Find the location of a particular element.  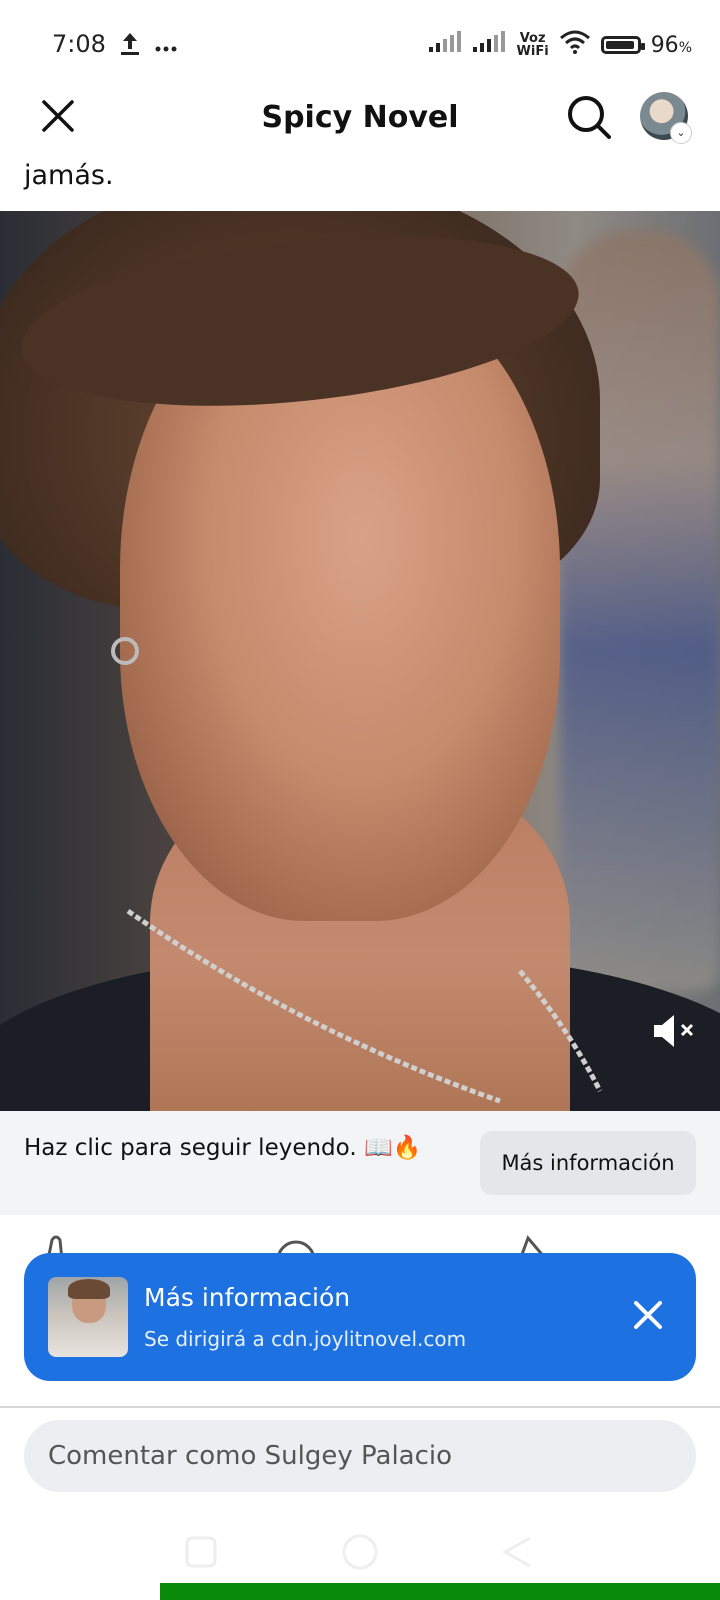

close-icon is located at coordinates (648, 1315).